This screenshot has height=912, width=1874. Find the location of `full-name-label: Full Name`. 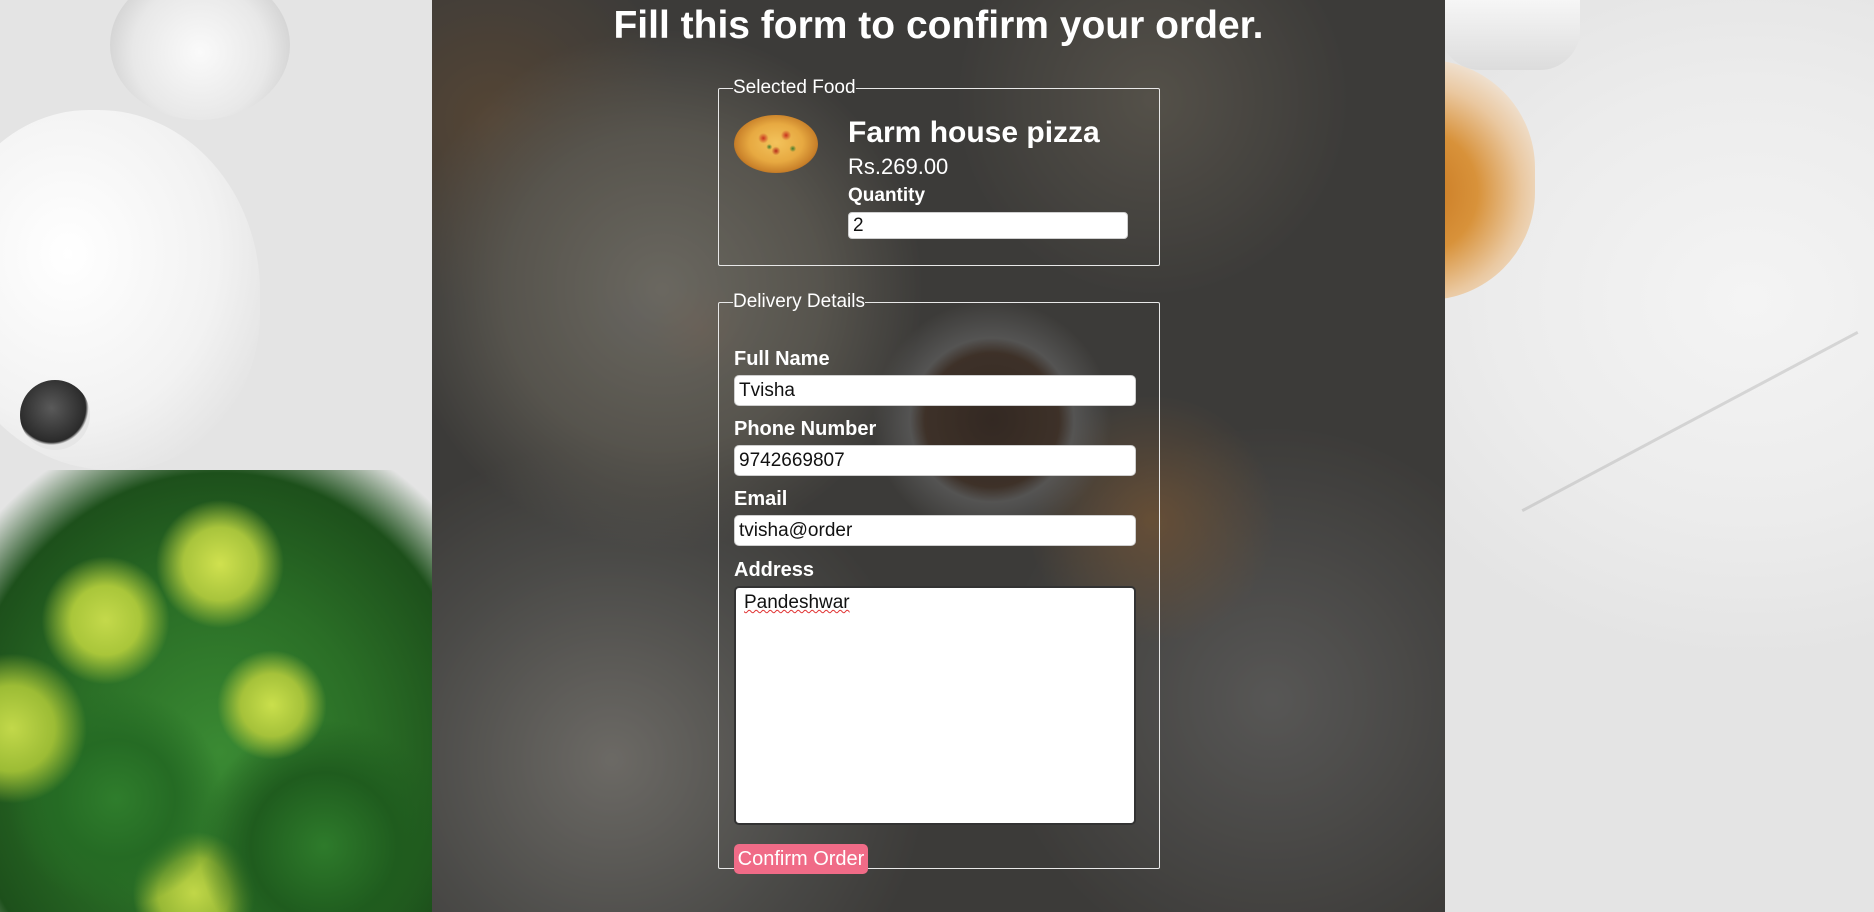

full-name-label: Full Name is located at coordinates (782, 359).